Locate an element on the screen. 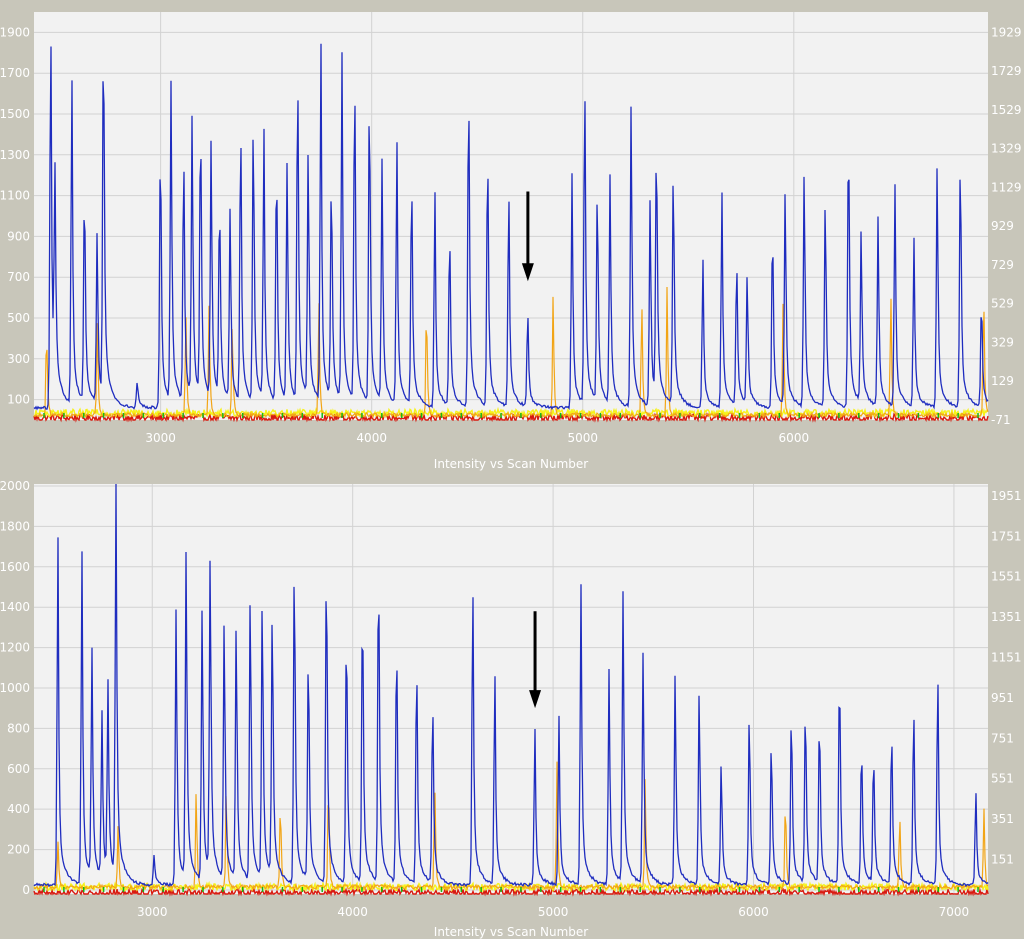  y-tick-label-left: 300 is located at coordinates (18, 359).